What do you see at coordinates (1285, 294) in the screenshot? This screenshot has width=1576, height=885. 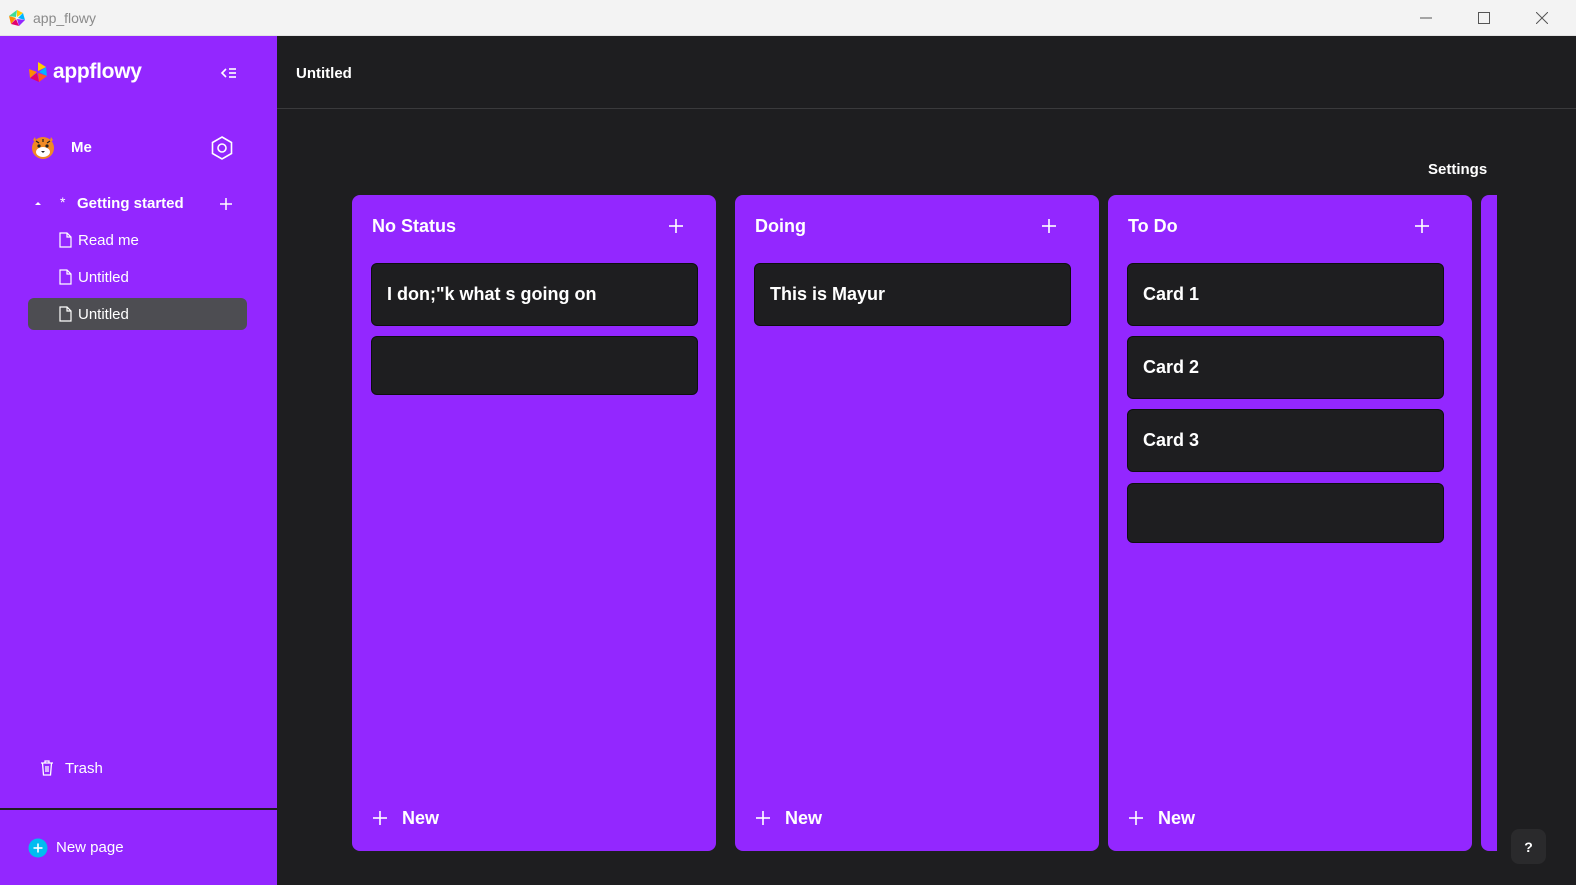 I see `board-card: Card 1` at bounding box center [1285, 294].